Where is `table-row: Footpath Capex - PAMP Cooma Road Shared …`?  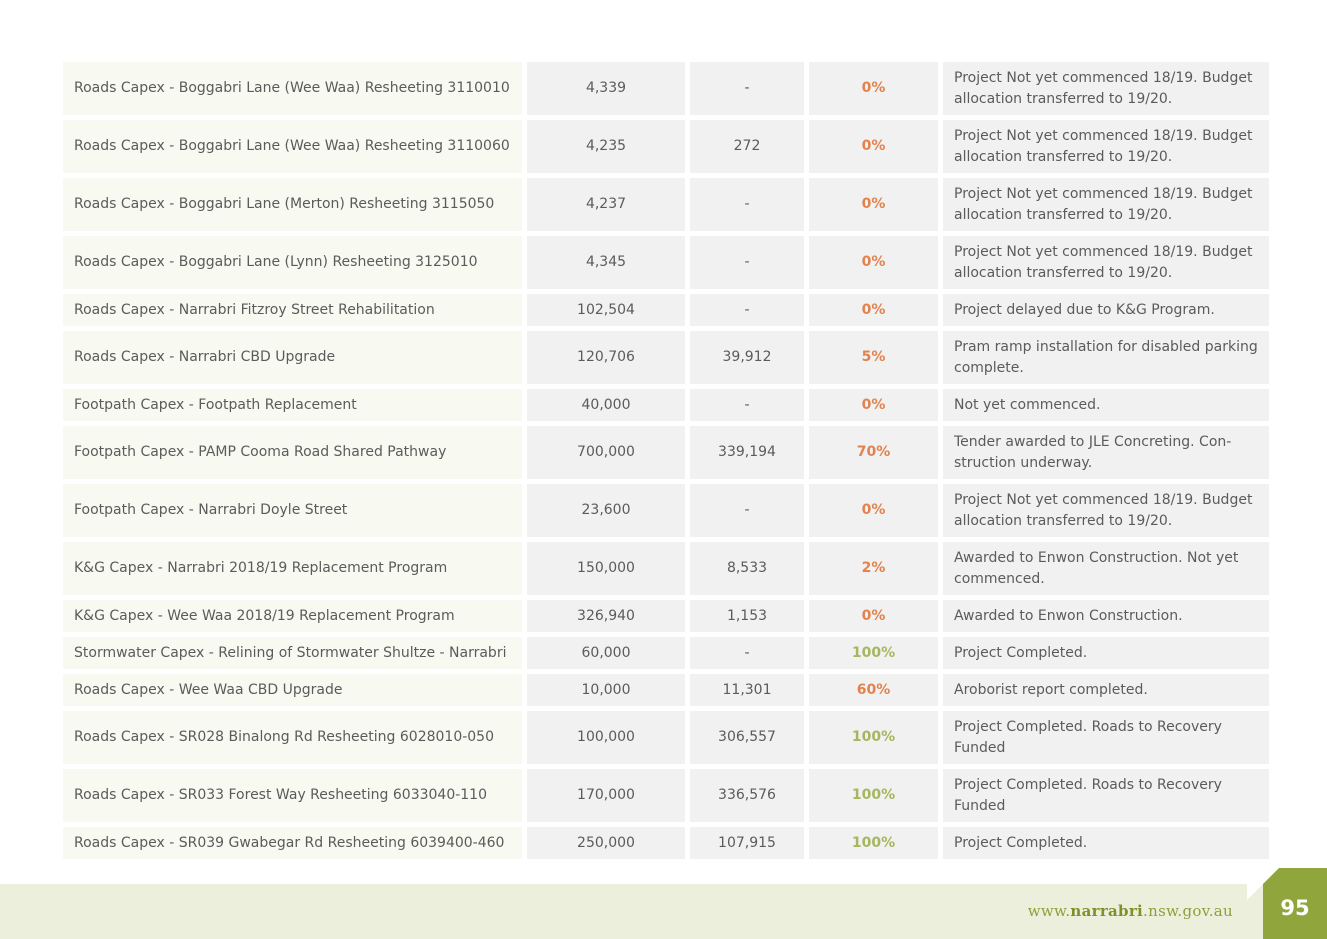
table-row: Footpath Capex - PAMP Cooma Road Shared … is located at coordinates (666, 452).